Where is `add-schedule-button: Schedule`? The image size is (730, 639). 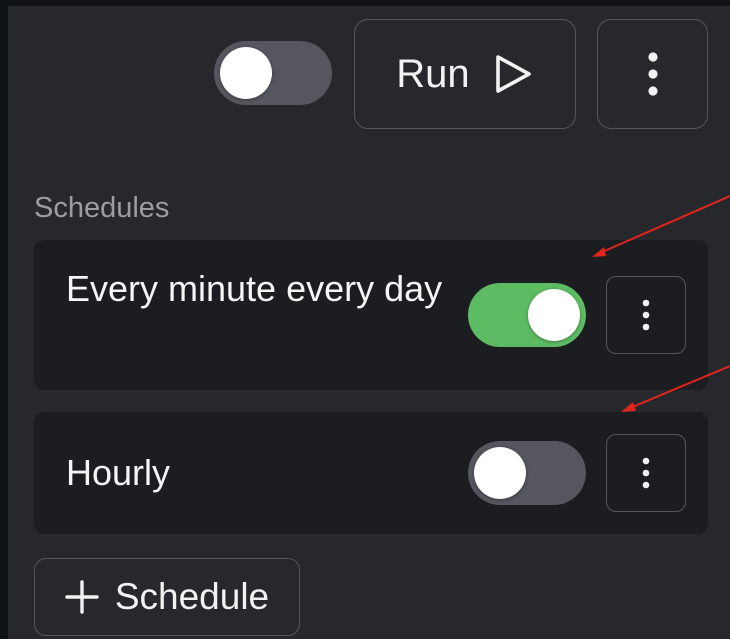
add-schedule-button: Schedule is located at coordinates (167, 597).